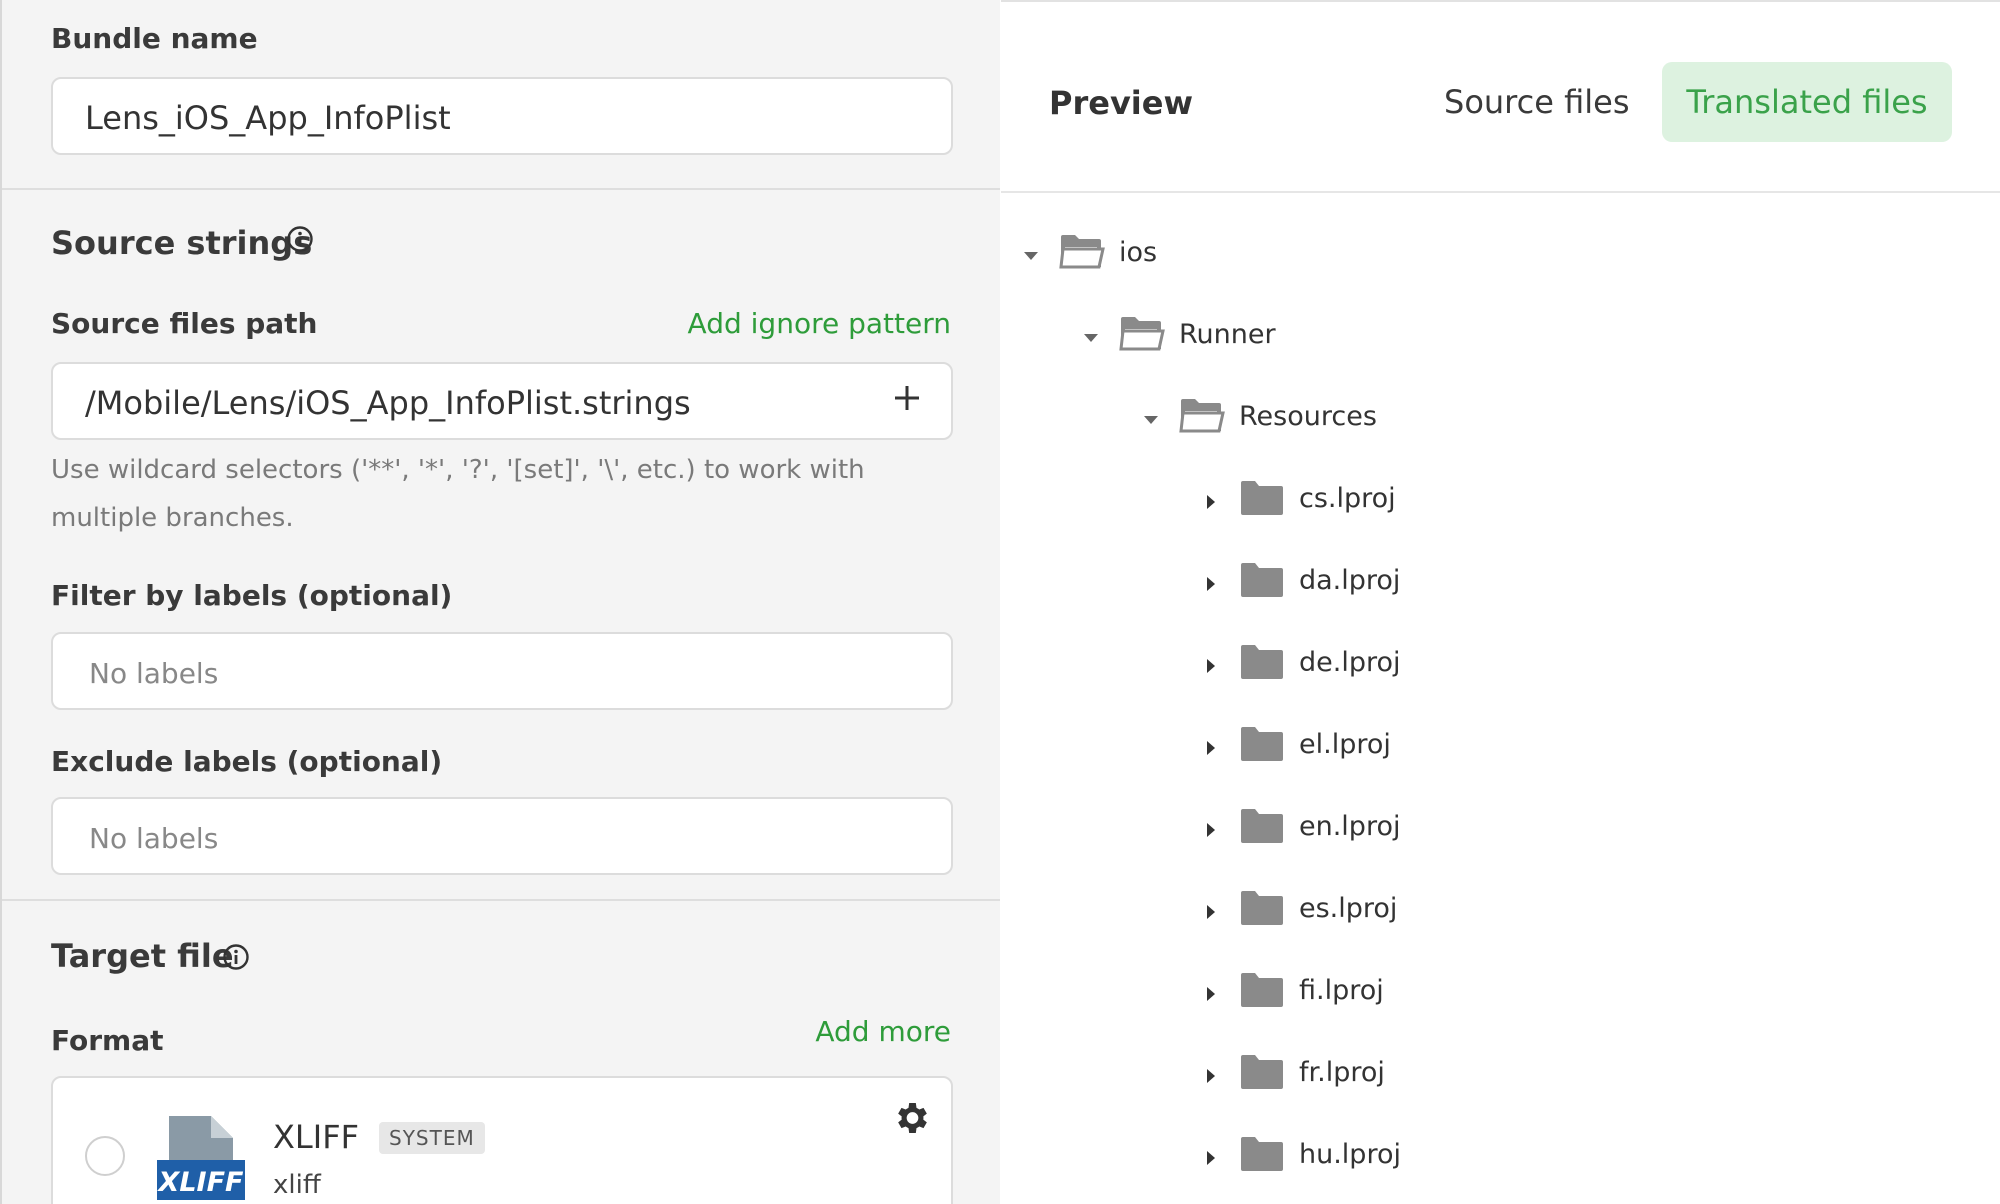  What do you see at coordinates (1350, 580) in the screenshot?
I see `tree-node-label: da.lproj` at bounding box center [1350, 580].